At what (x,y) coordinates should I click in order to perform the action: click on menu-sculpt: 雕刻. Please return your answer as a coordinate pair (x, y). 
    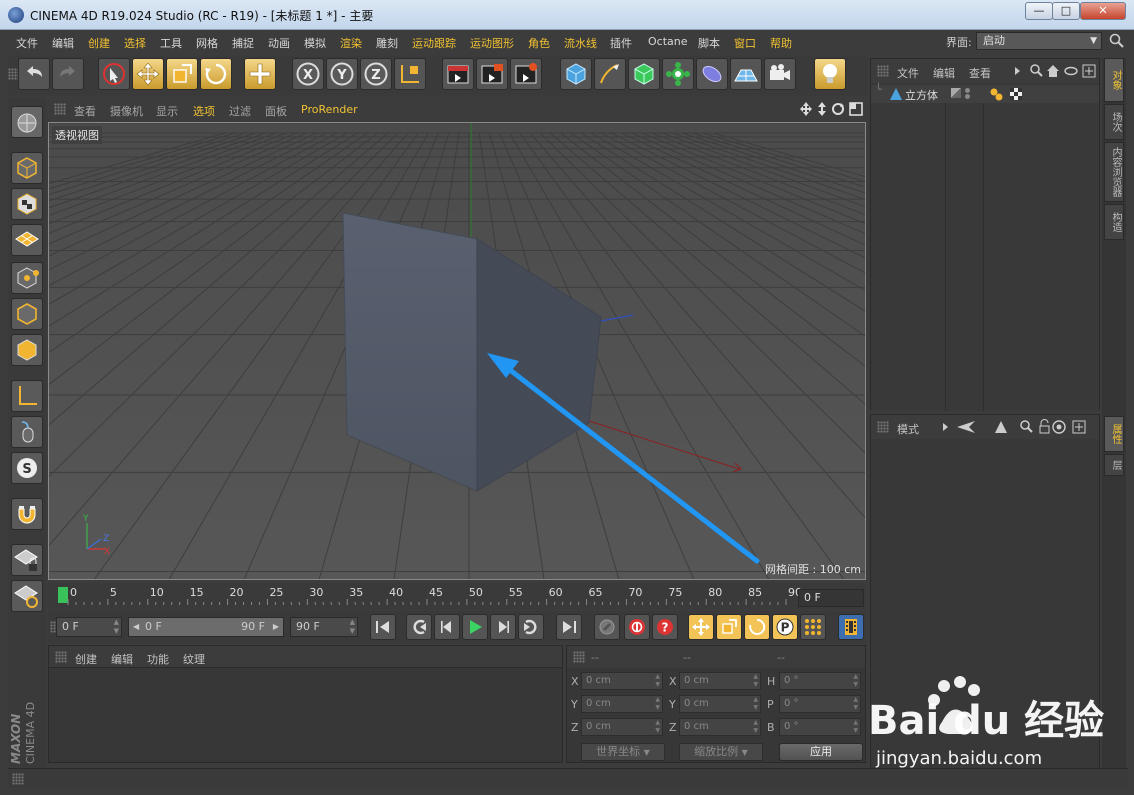
    Looking at the image, I should click on (387, 43).